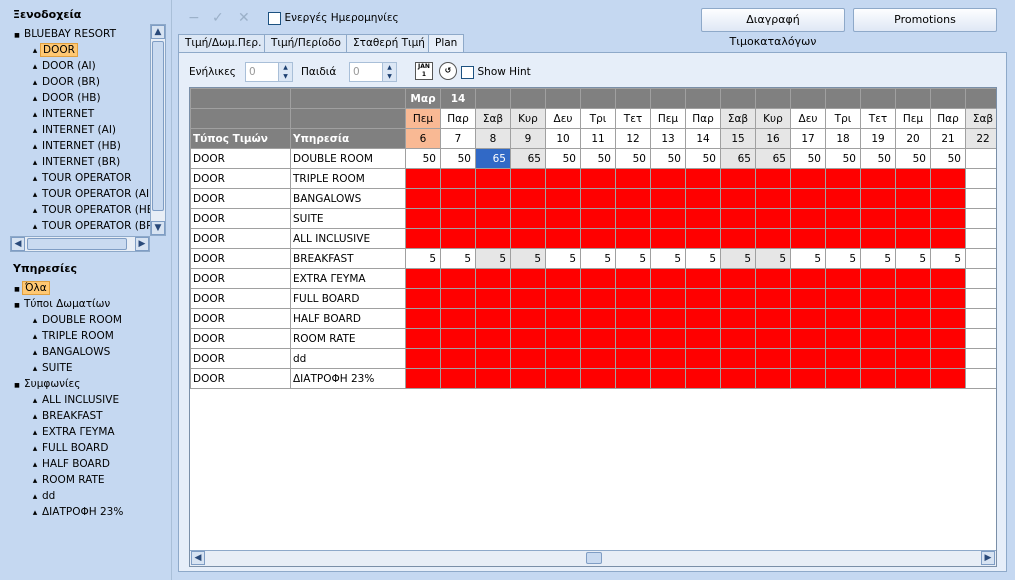 The height and width of the screenshot is (580, 1015). I want to click on tree-item: ▴ INTERNET (AI), so click(75, 130).